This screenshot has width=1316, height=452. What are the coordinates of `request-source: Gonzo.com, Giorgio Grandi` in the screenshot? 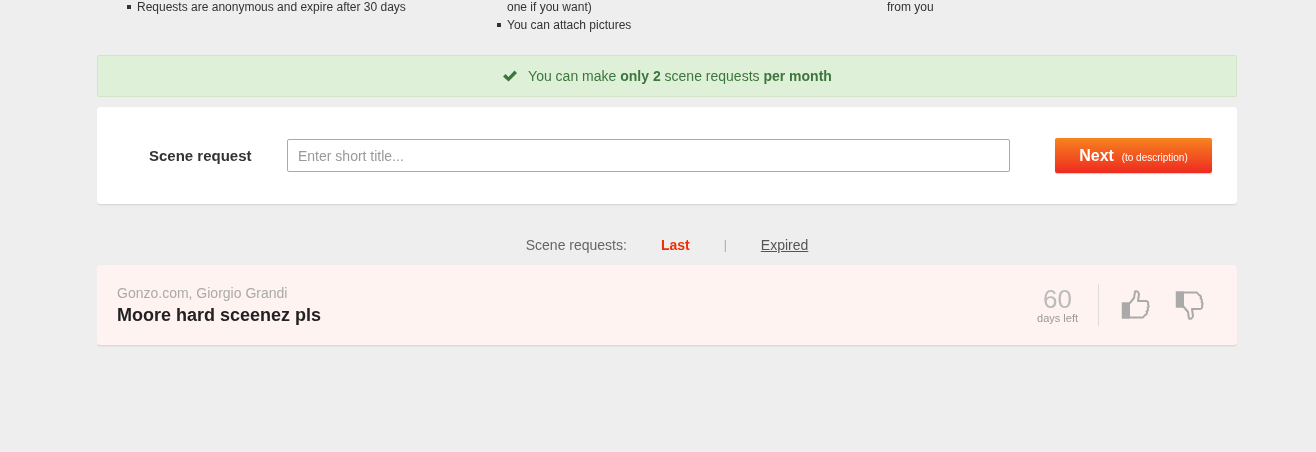 It's located at (203, 292).